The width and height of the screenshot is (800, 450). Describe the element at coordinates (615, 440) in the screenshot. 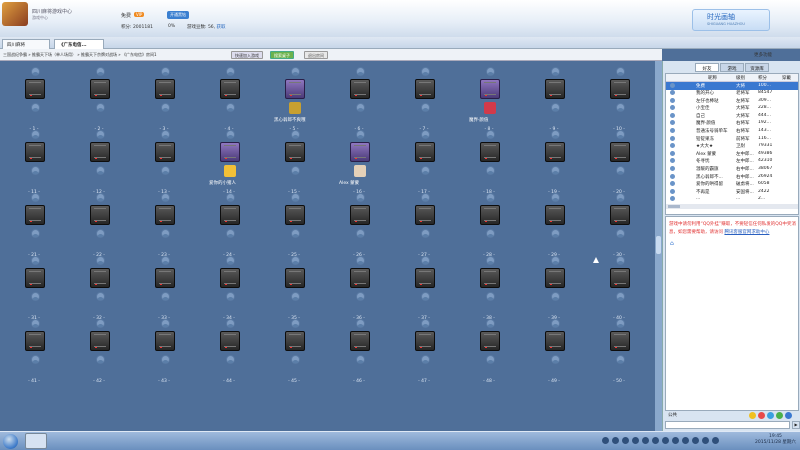

I see `tray-network-icon` at that location.